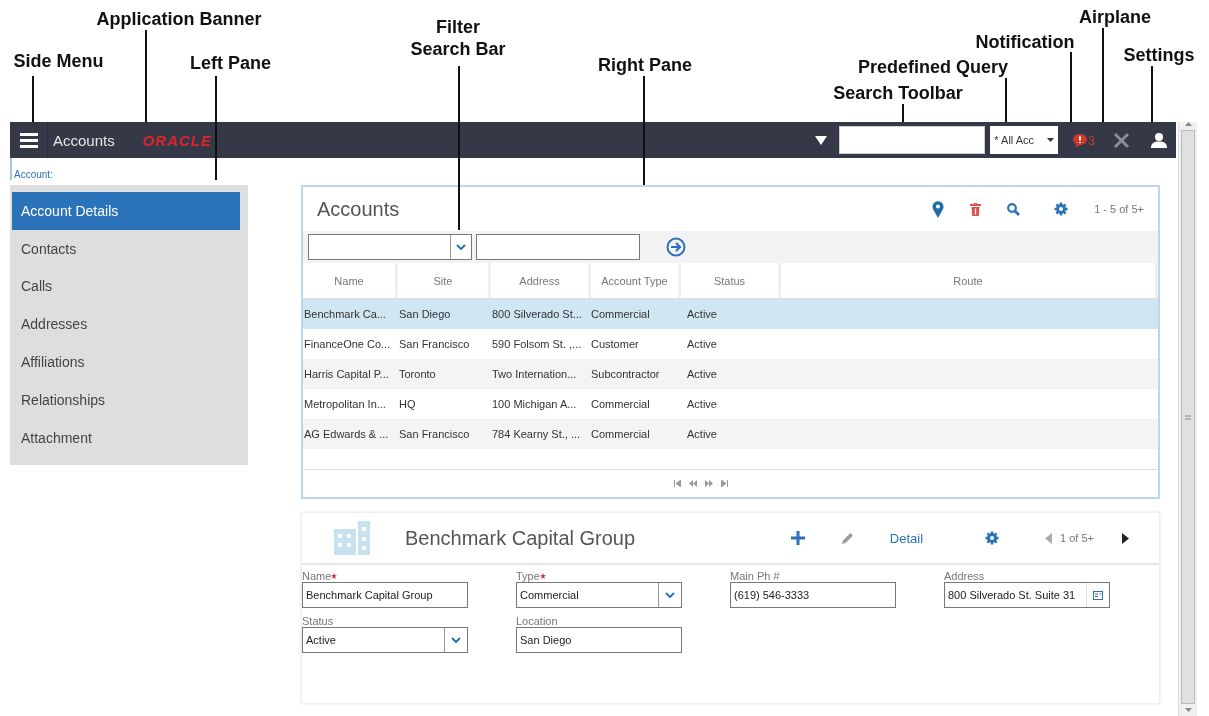 The height and width of the screenshot is (716, 1209). Describe the element at coordinates (692, 483) in the screenshot. I see `previous-page-icon` at that location.